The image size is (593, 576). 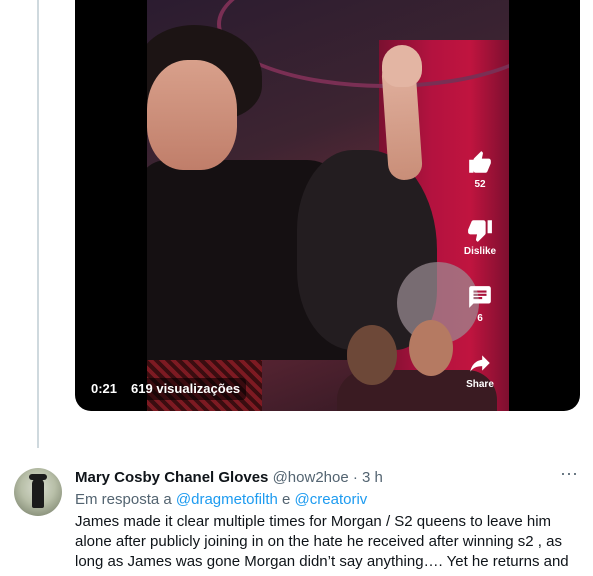 What do you see at coordinates (480, 363) in the screenshot?
I see `share-icon` at bounding box center [480, 363].